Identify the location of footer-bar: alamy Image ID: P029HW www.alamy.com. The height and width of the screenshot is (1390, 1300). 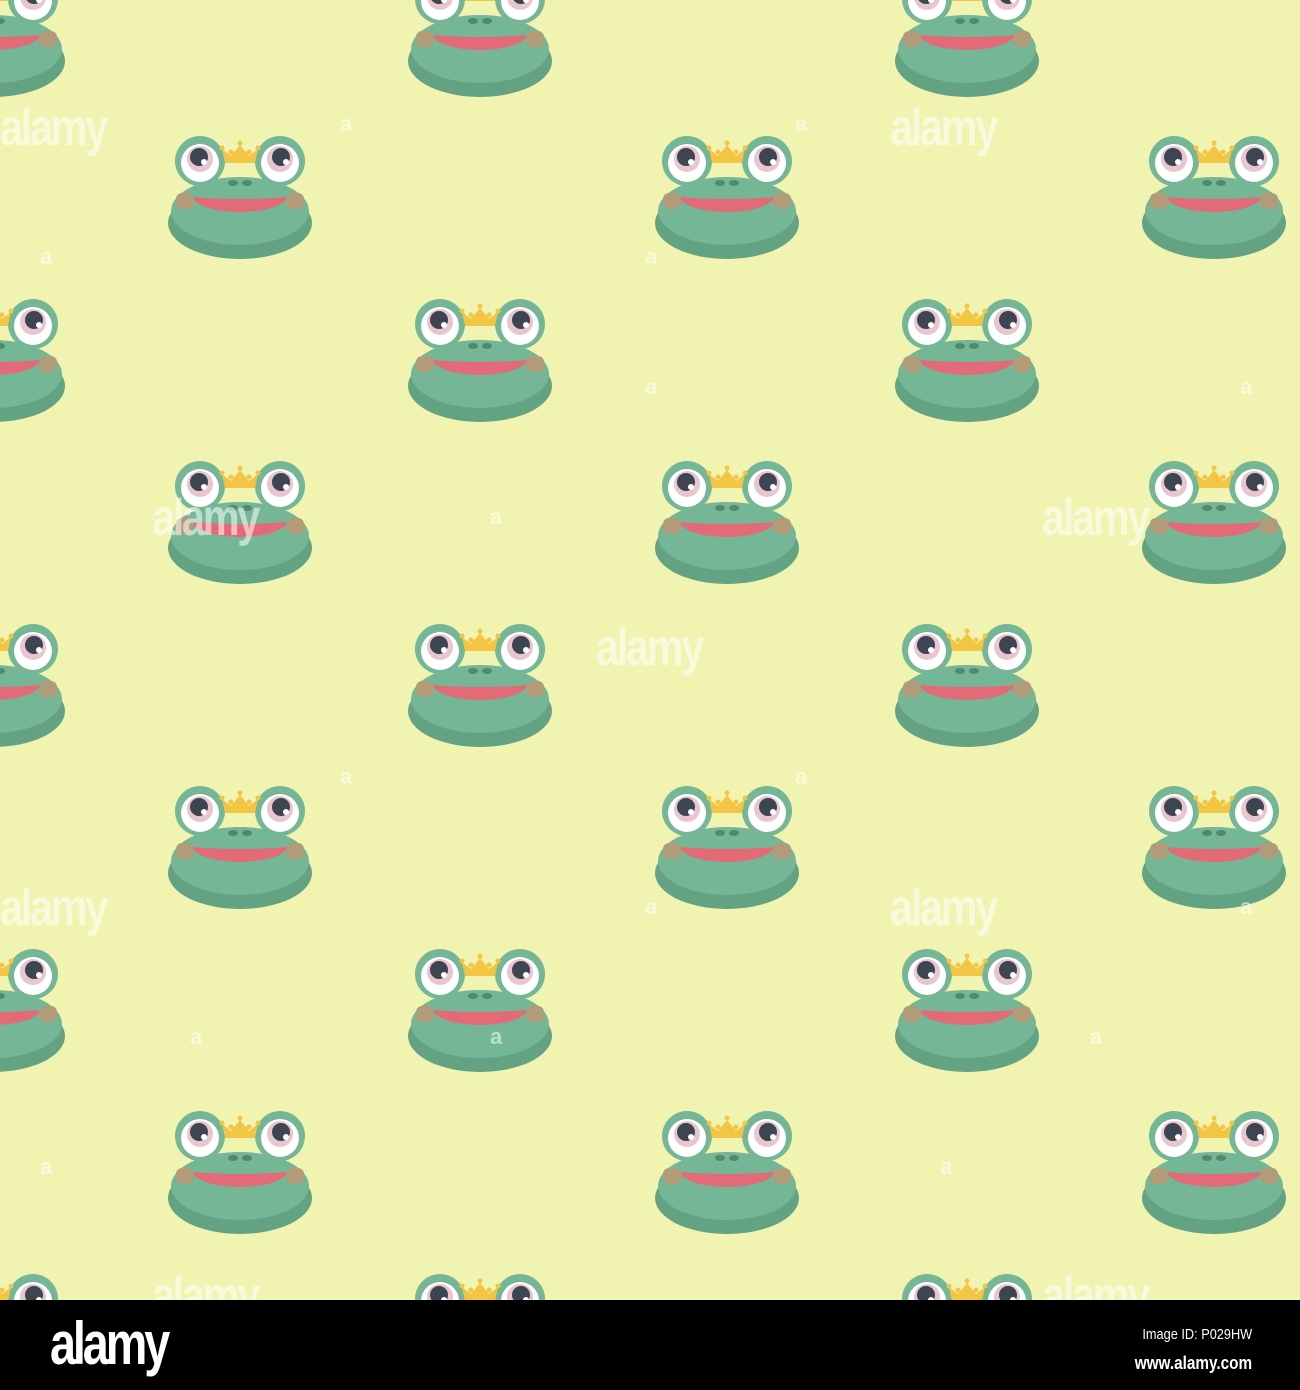
(650, 1345).